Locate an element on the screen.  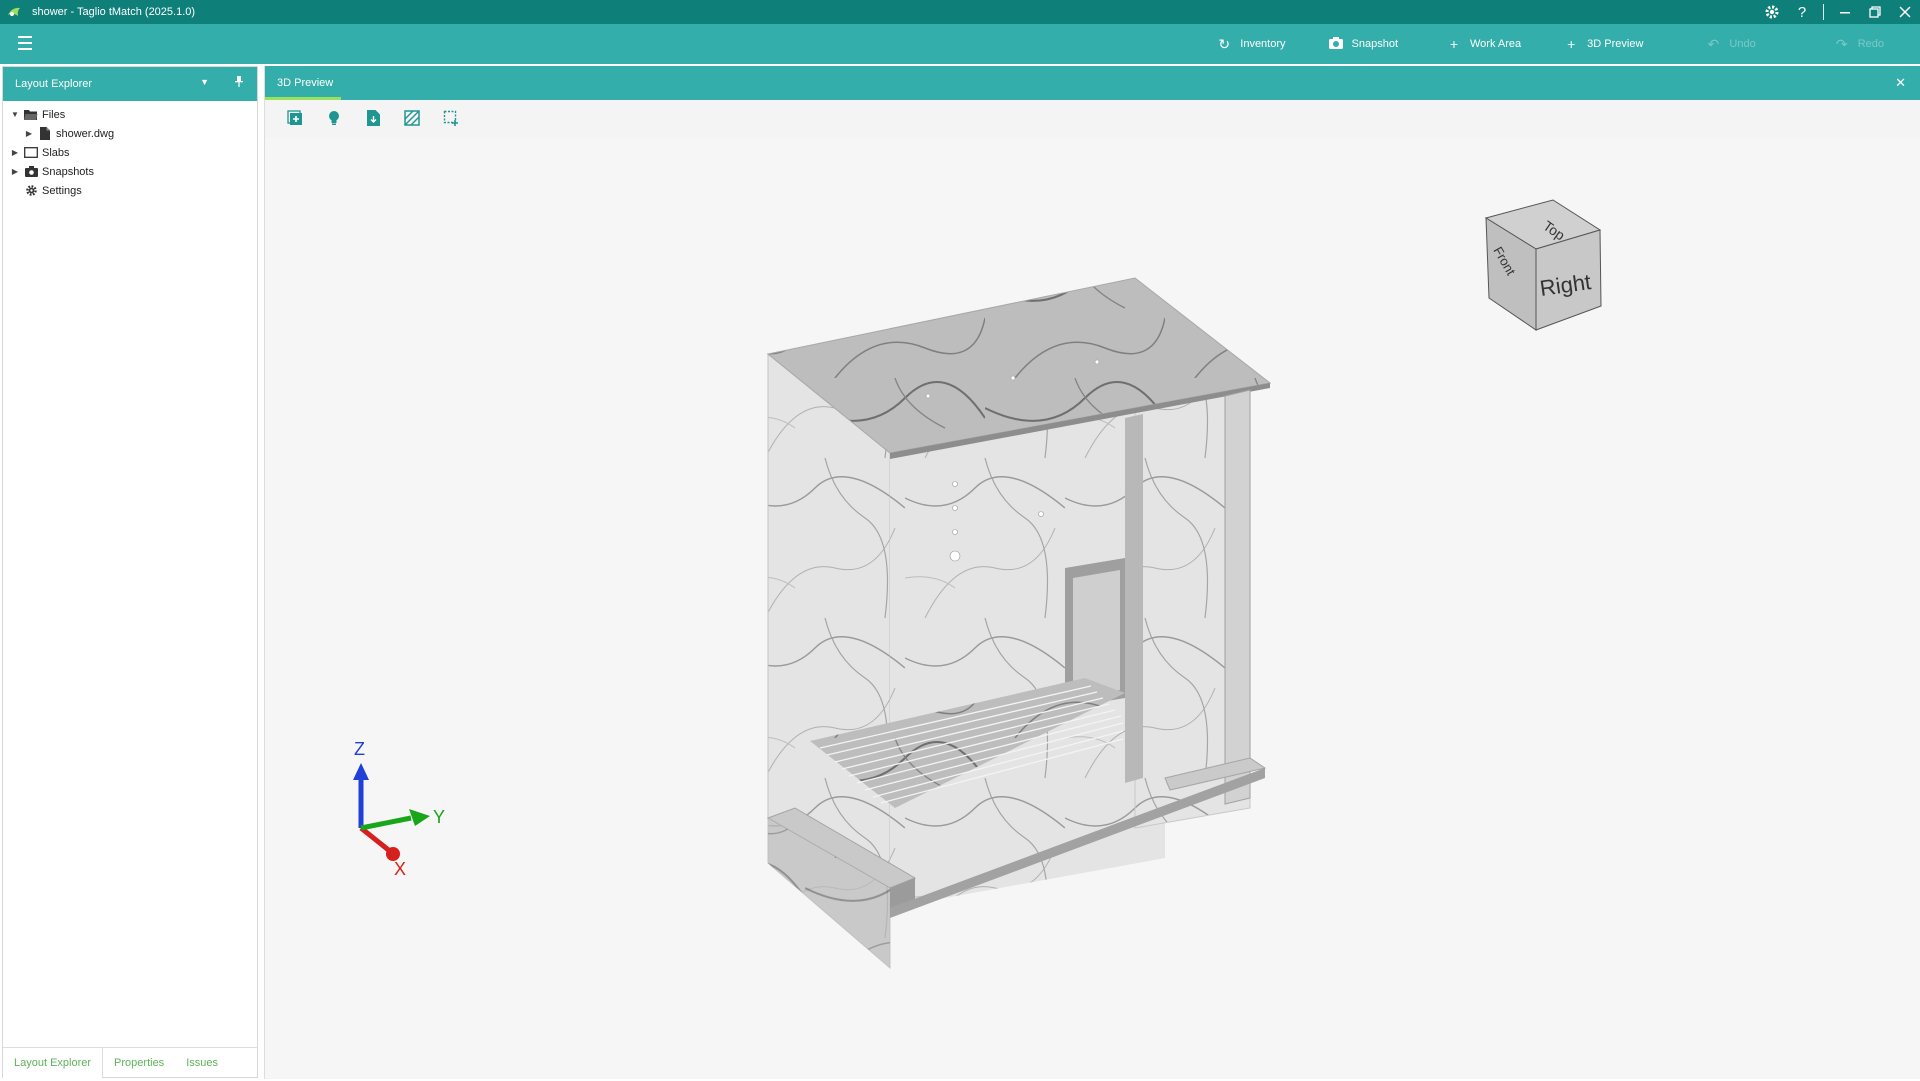
axis-label-y: Y is located at coordinates (439, 817).